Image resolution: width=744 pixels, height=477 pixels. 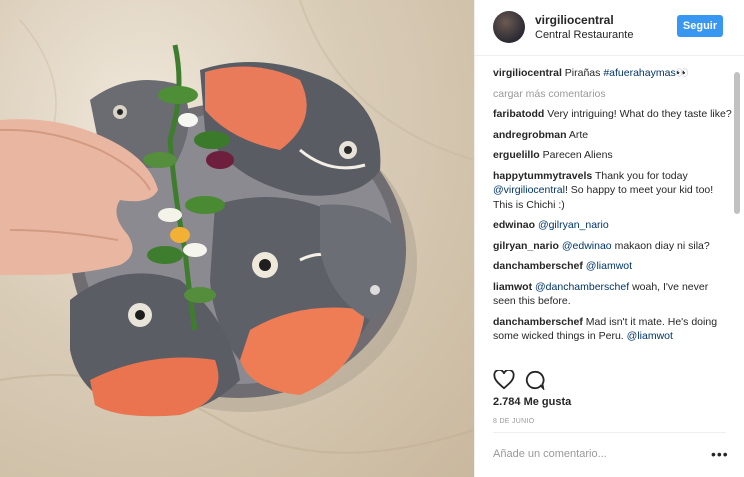 I want to click on comment-username: faribatodd, so click(x=518, y=114).